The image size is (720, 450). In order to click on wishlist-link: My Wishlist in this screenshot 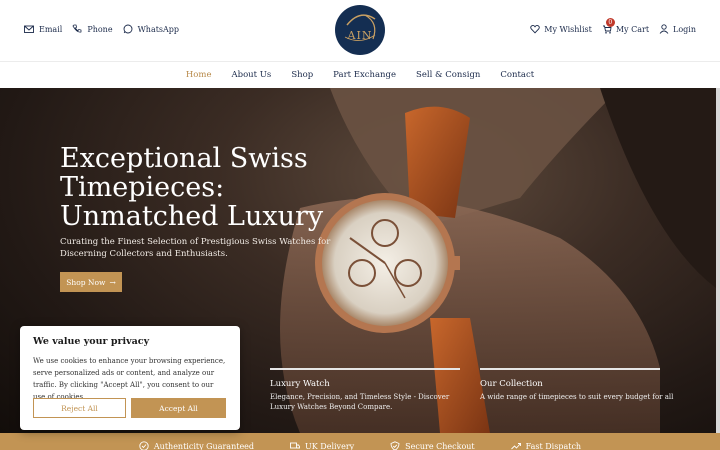, I will do `click(561, 29)`.